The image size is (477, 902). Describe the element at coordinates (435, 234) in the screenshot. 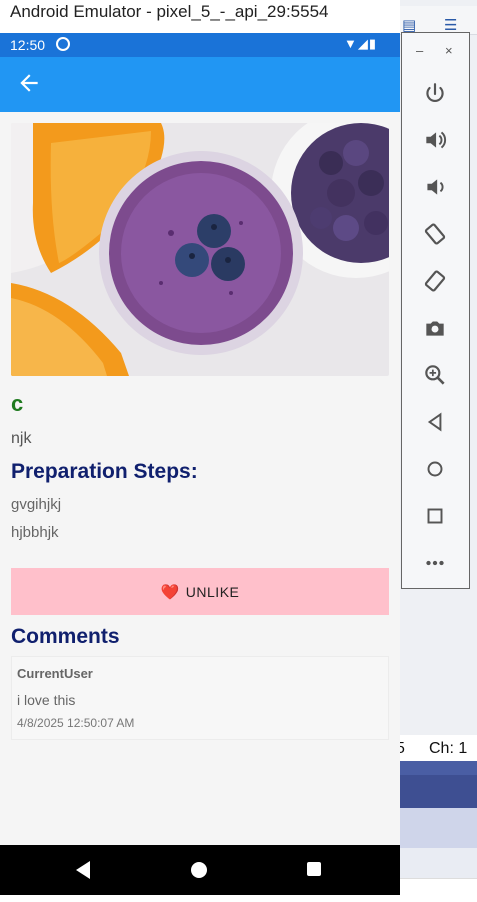

I see `rotate-left-icon` at that location.